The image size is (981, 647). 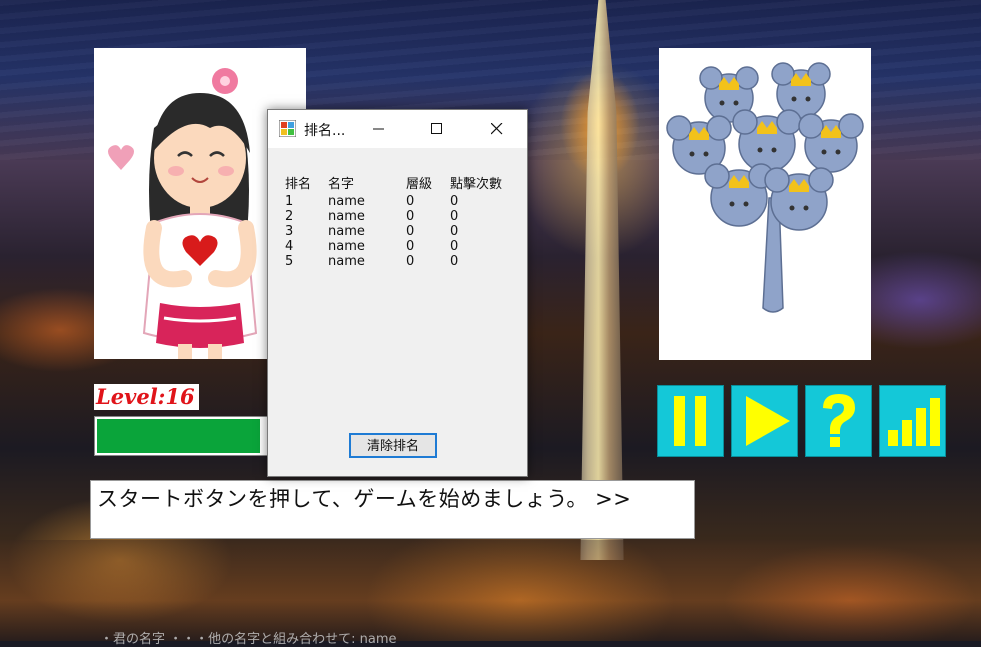 I want to click on ranking-button, so click(x=912, y=421).